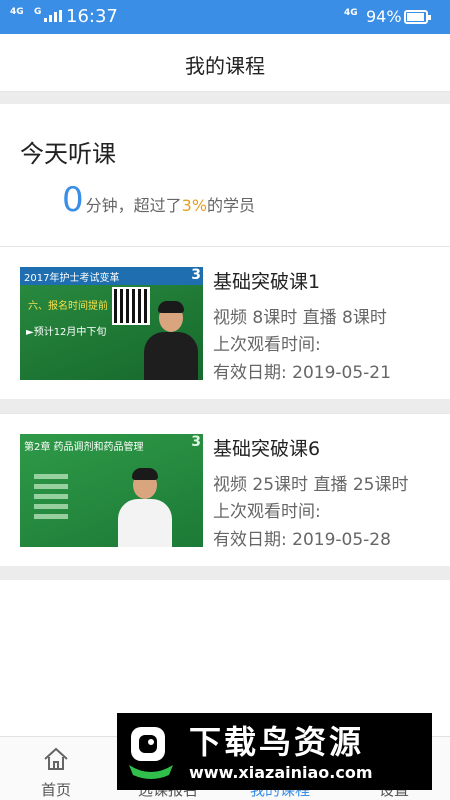  What do you see at coordinates (266, 280) in the screenshot?
I see `course-title: 基础突破课1` at bounding box center [266, 280].